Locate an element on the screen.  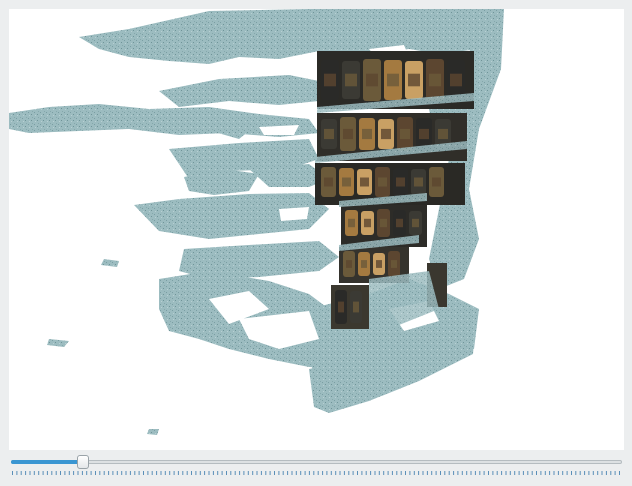
slider-thumb is located at coordinates (82, 462).